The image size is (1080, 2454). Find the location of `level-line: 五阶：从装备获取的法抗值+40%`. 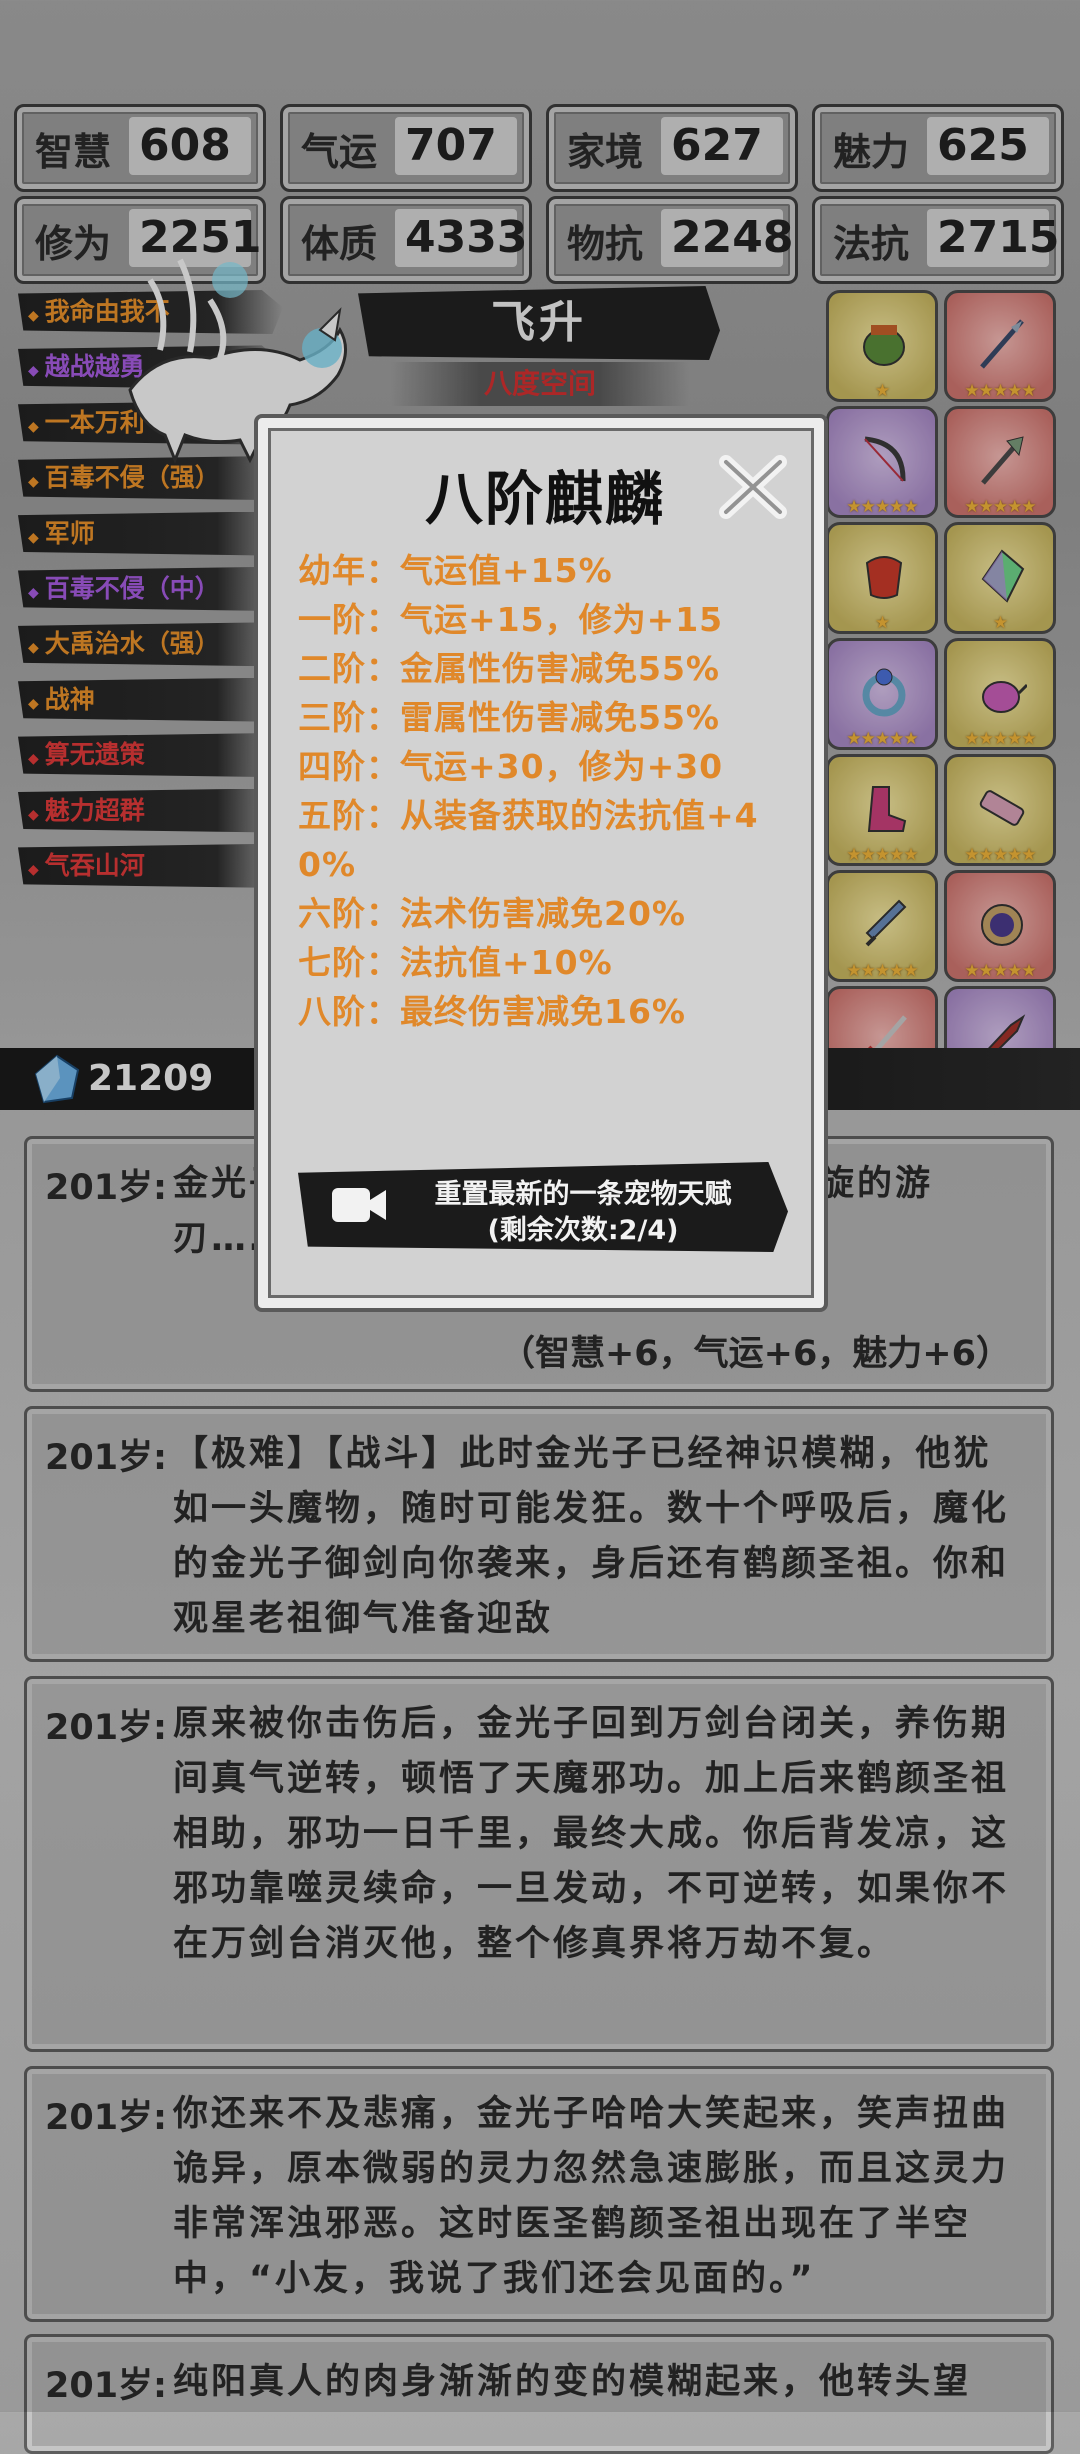

level-line: 五阶：从装备获取的法抗值+40% is located at coordinates (528, 840).